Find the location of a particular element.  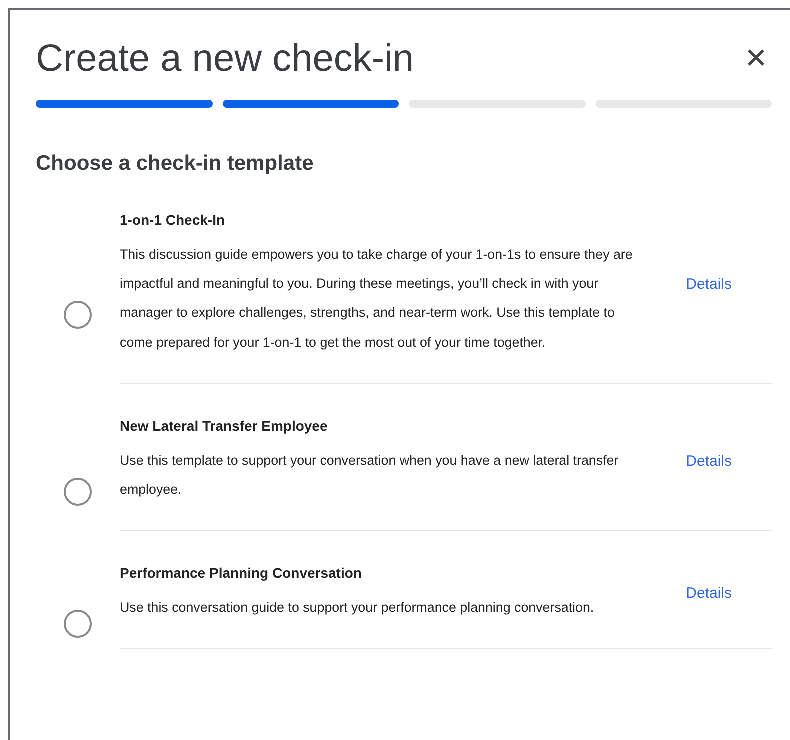

section-heading: Choose a check-in template is located at coordinates (175, 164).